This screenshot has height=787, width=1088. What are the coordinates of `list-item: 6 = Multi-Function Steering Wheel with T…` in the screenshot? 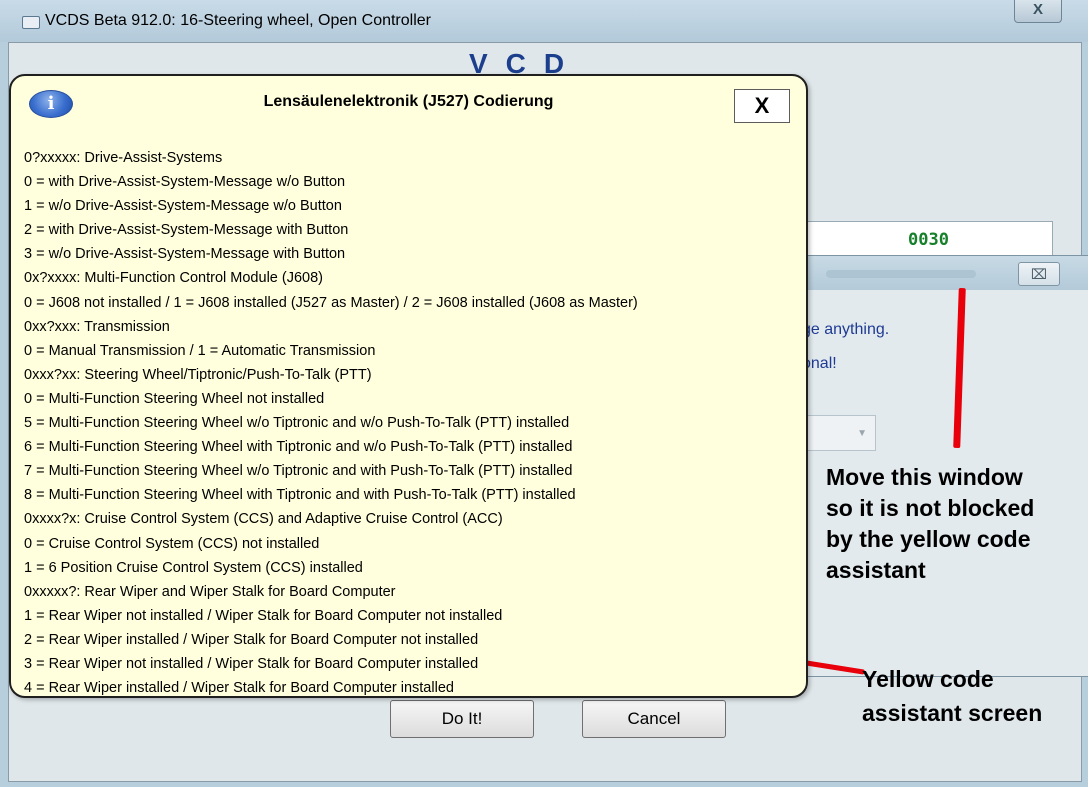 It's located at (298, 447).